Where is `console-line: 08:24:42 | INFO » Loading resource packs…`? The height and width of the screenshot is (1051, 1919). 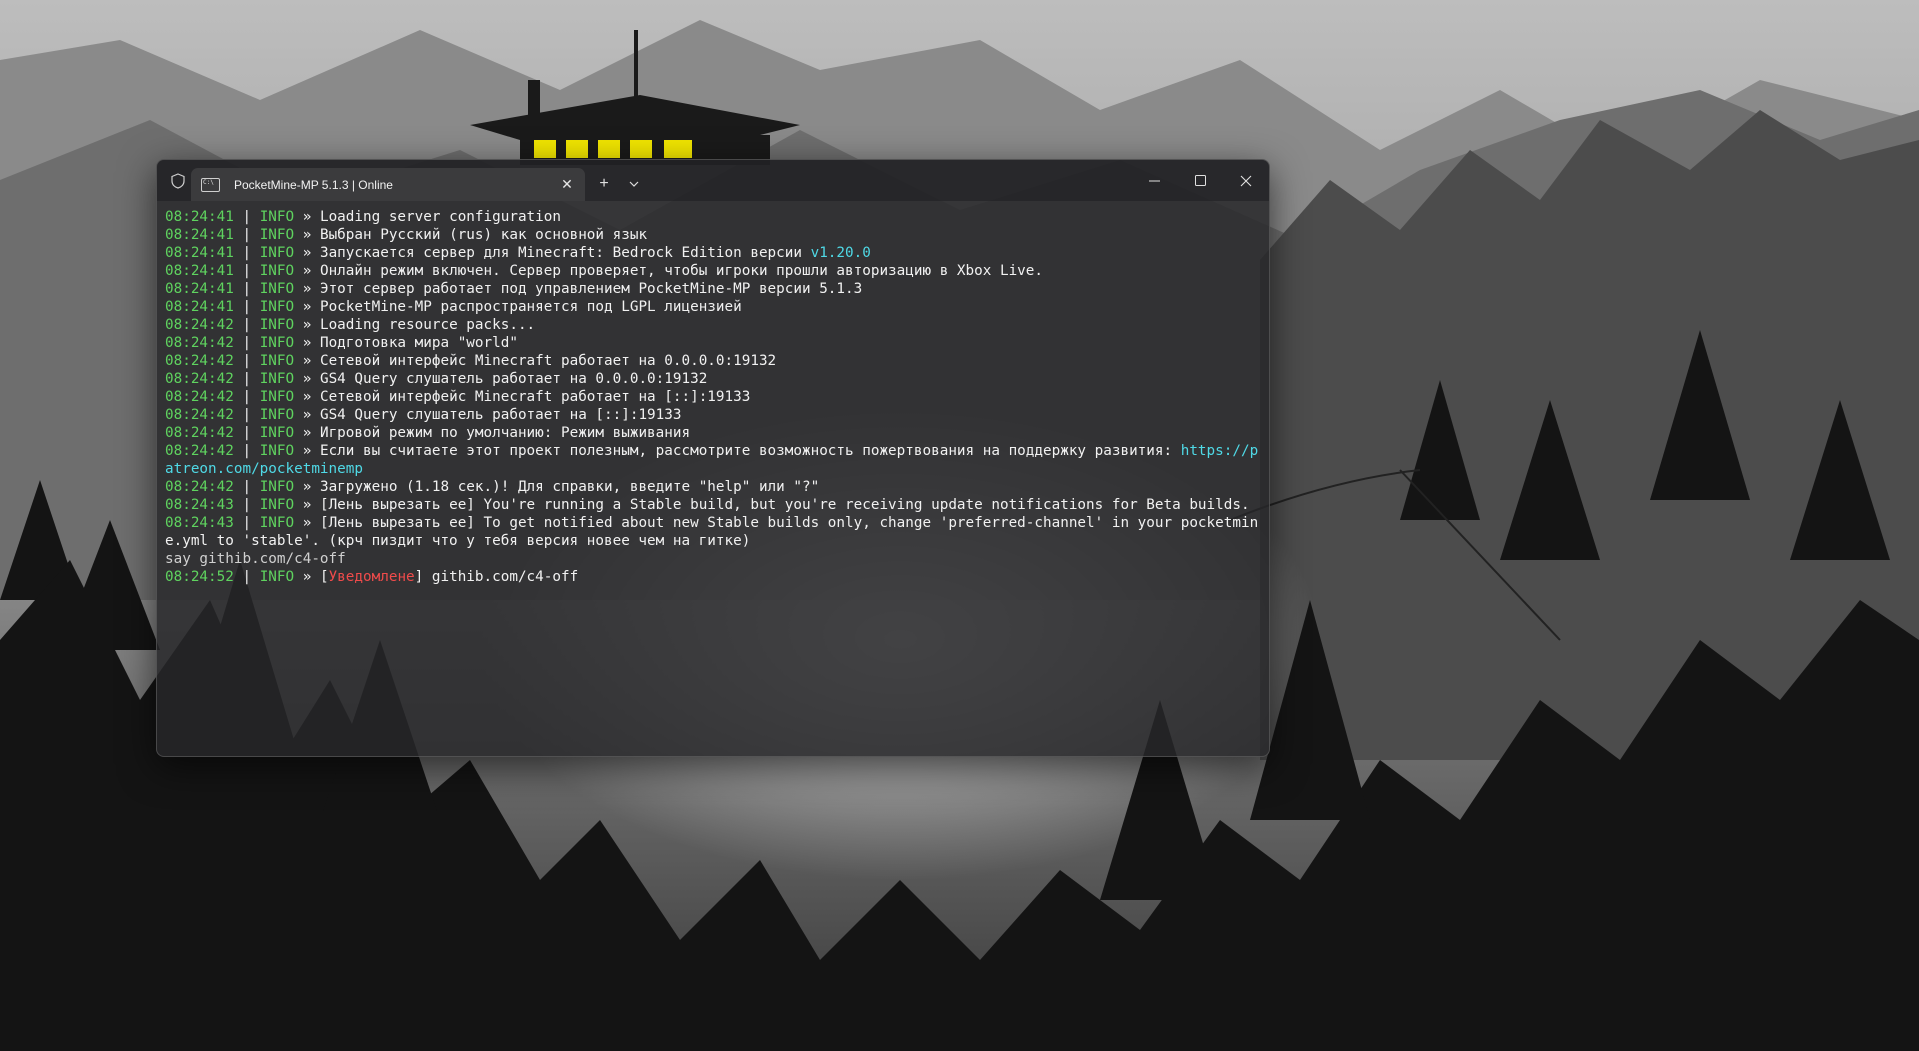 console-line: 08:24:42 | INFO » Loading resource packs… is located at coordinates (713, 325).